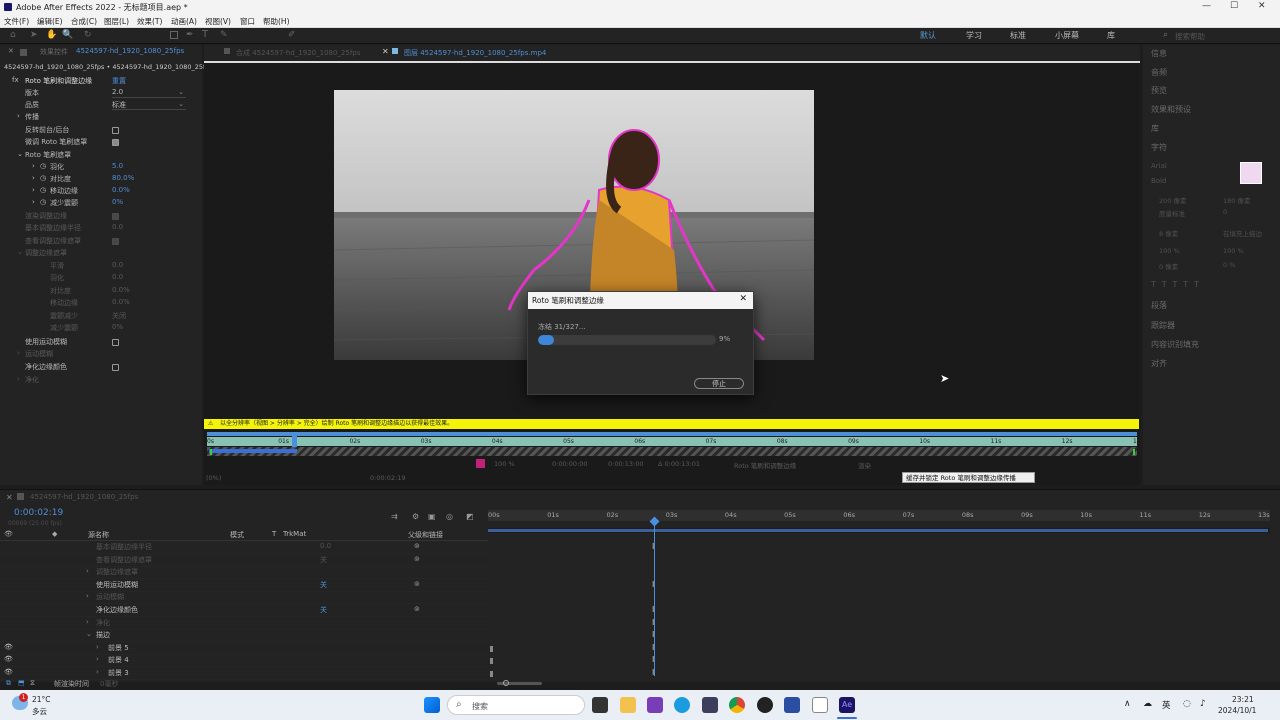  I want to click on minimize-button: —, so click(1206, 6).